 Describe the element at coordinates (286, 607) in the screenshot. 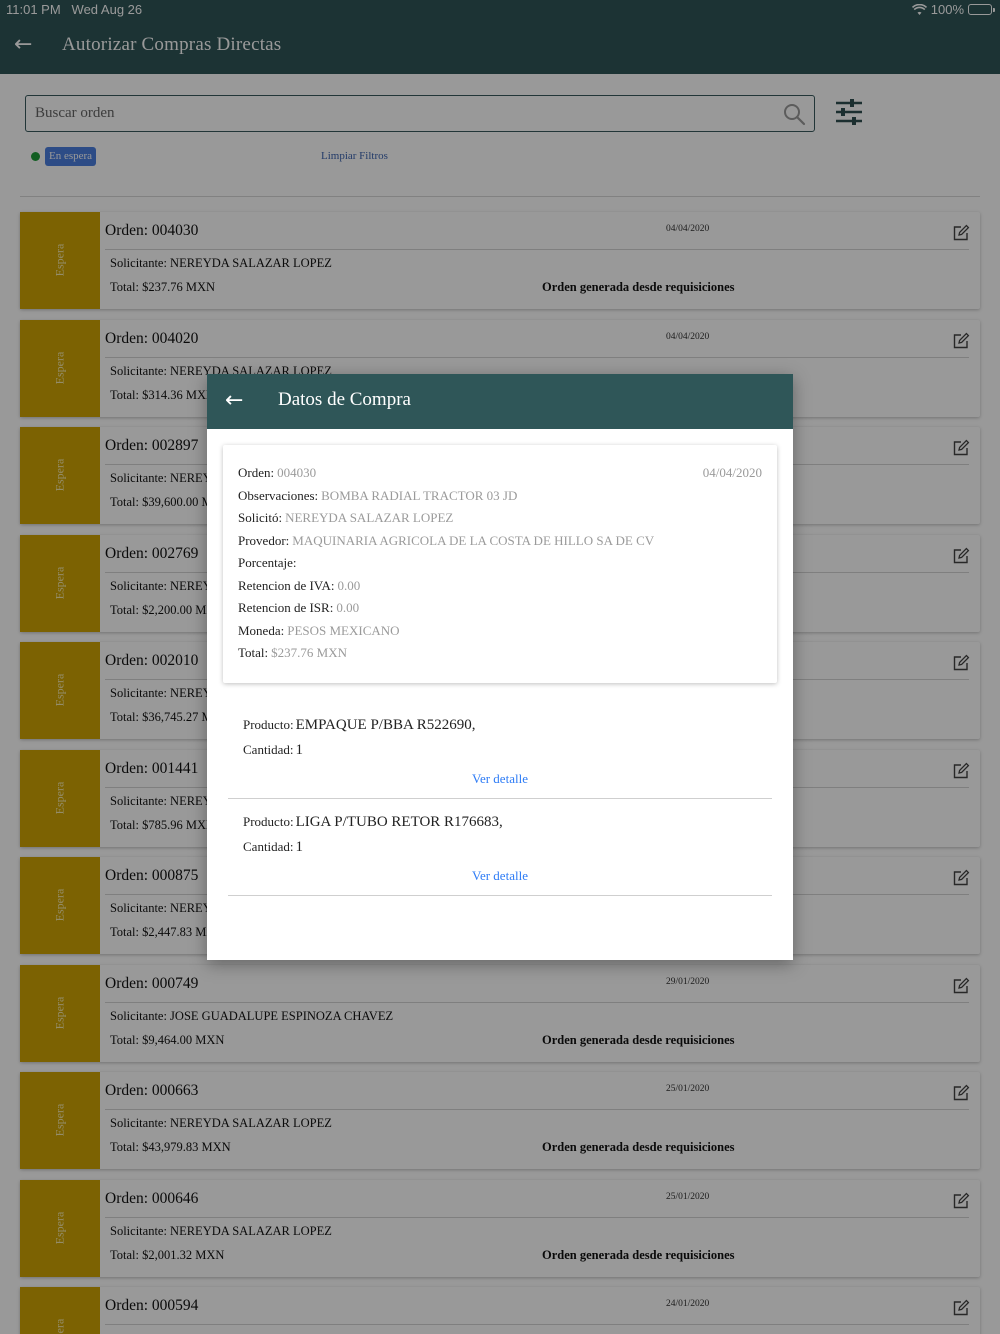

I see `field-label: Retencion de ISR:` at that location.